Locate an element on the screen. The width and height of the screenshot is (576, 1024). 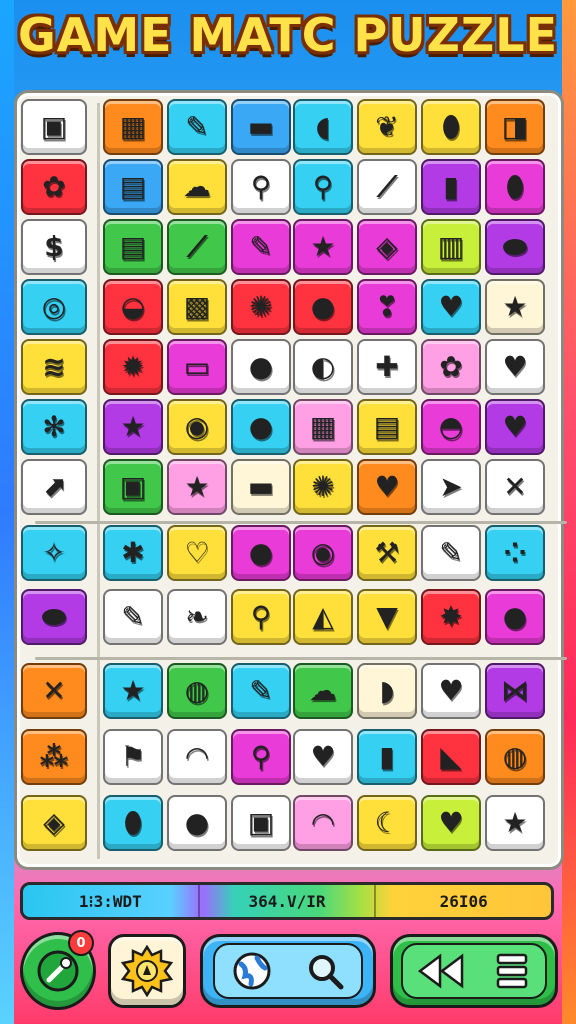
tile: ◨ is located at coordinates (515, 127).